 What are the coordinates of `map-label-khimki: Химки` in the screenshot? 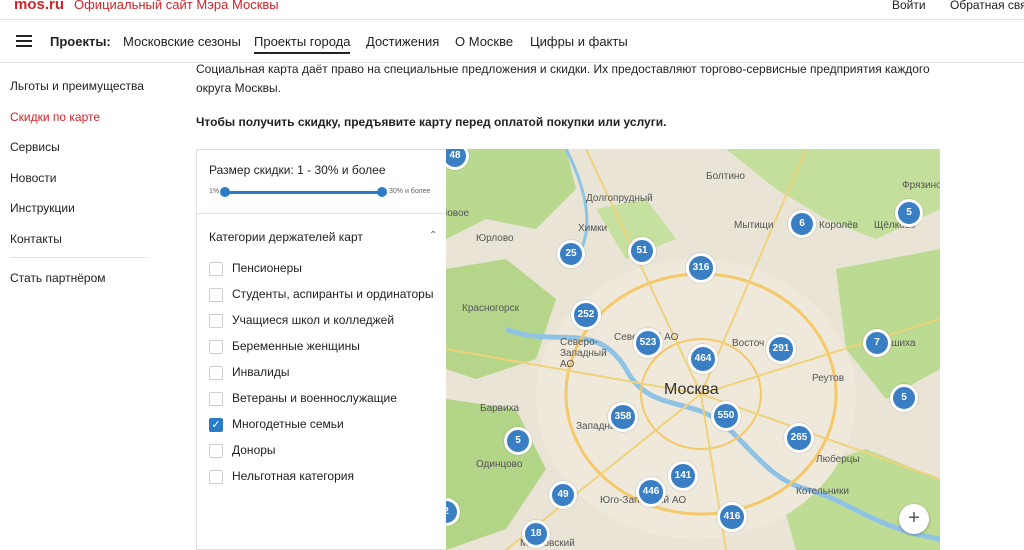 It's located at (593, 228).